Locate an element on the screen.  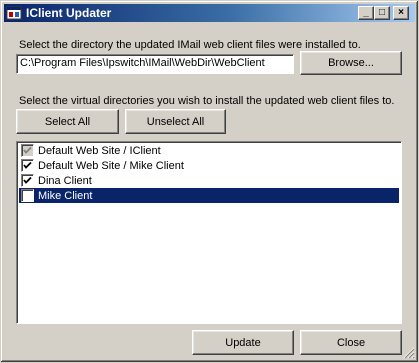
close-window-button: × is located at coordinates (401, 13).